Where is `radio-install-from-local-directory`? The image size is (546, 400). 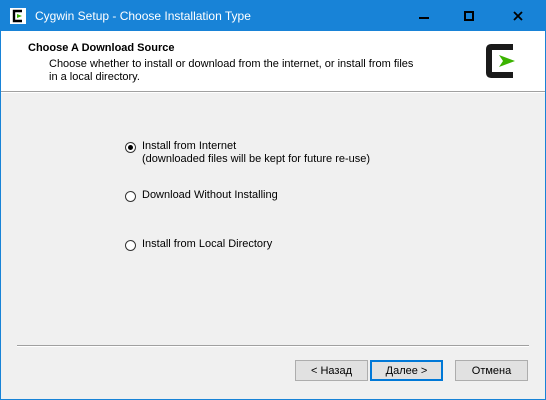
radio-install-from-local-directory is located at coordinates (130, 245).